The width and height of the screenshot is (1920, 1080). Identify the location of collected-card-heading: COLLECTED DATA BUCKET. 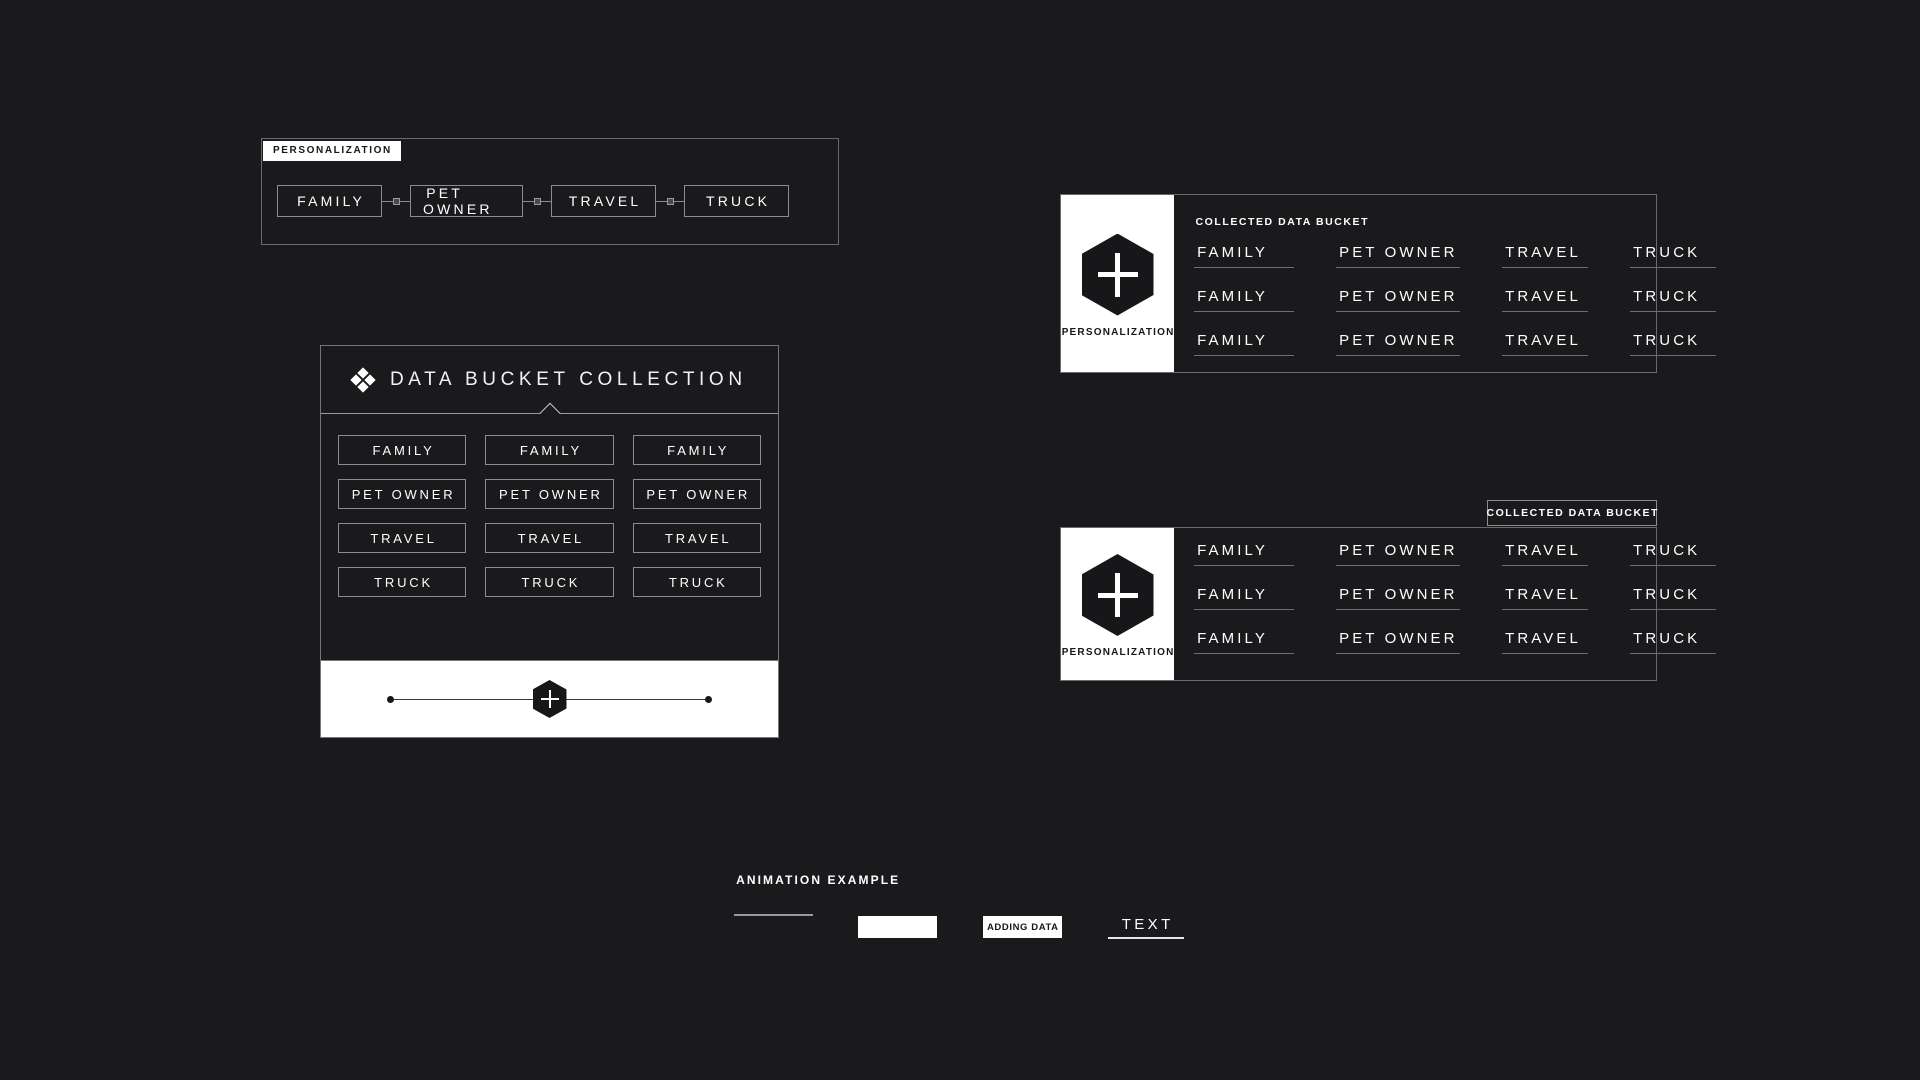
(1282, 222).